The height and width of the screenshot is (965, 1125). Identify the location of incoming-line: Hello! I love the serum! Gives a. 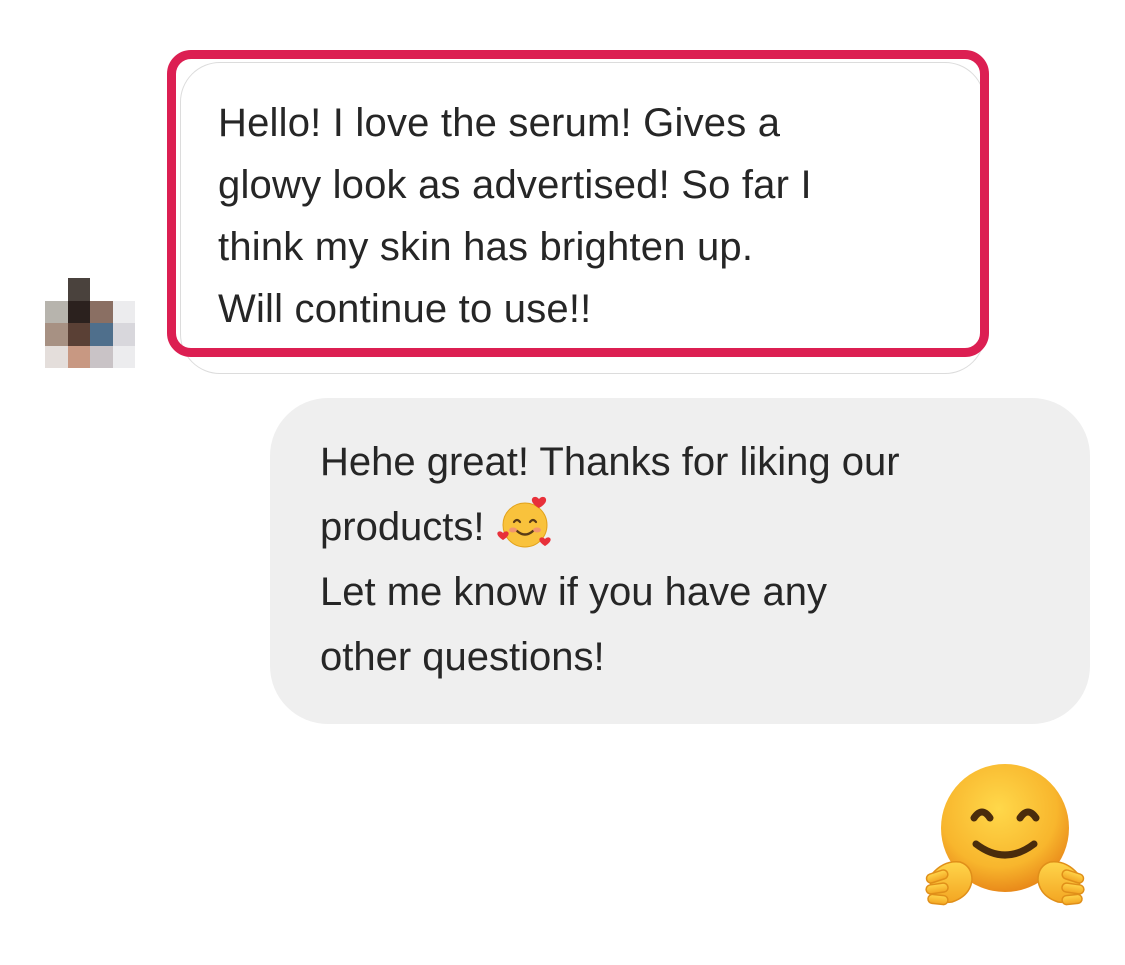
(499, 123).